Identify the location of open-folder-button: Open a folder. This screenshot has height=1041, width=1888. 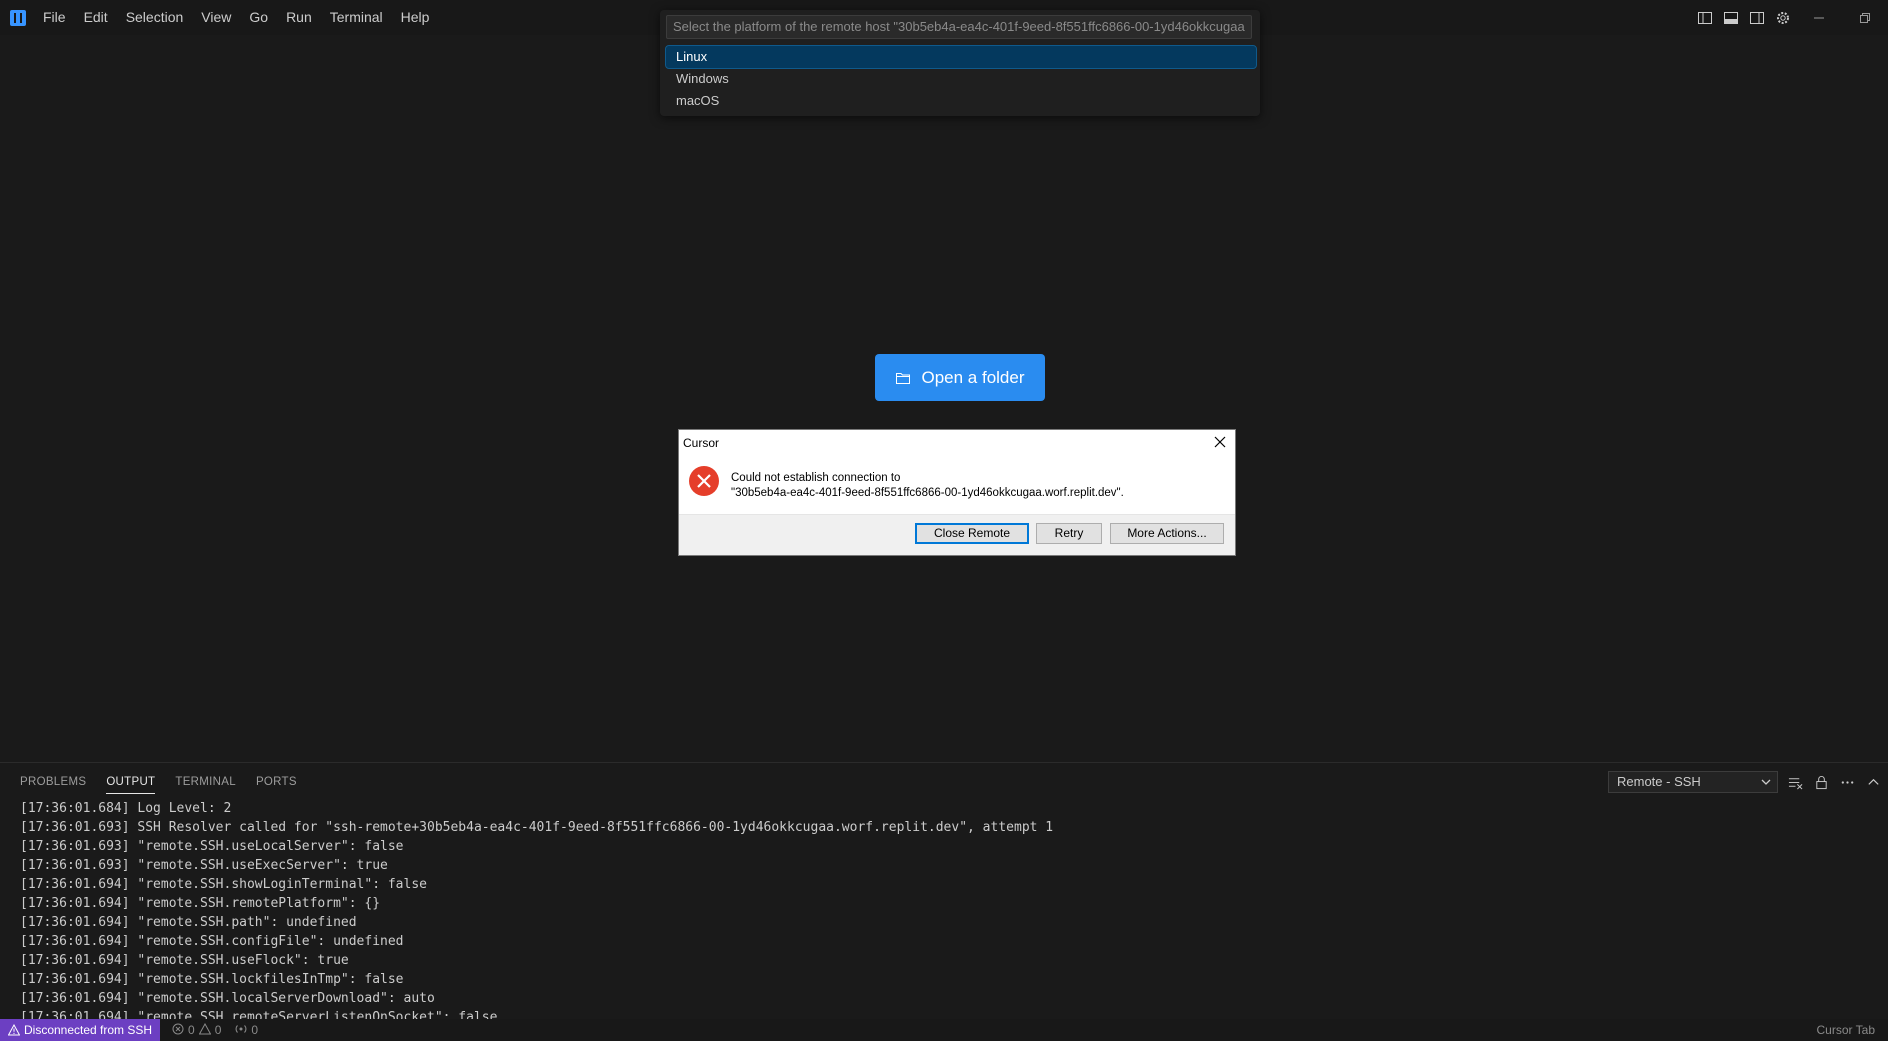
(960, 377).